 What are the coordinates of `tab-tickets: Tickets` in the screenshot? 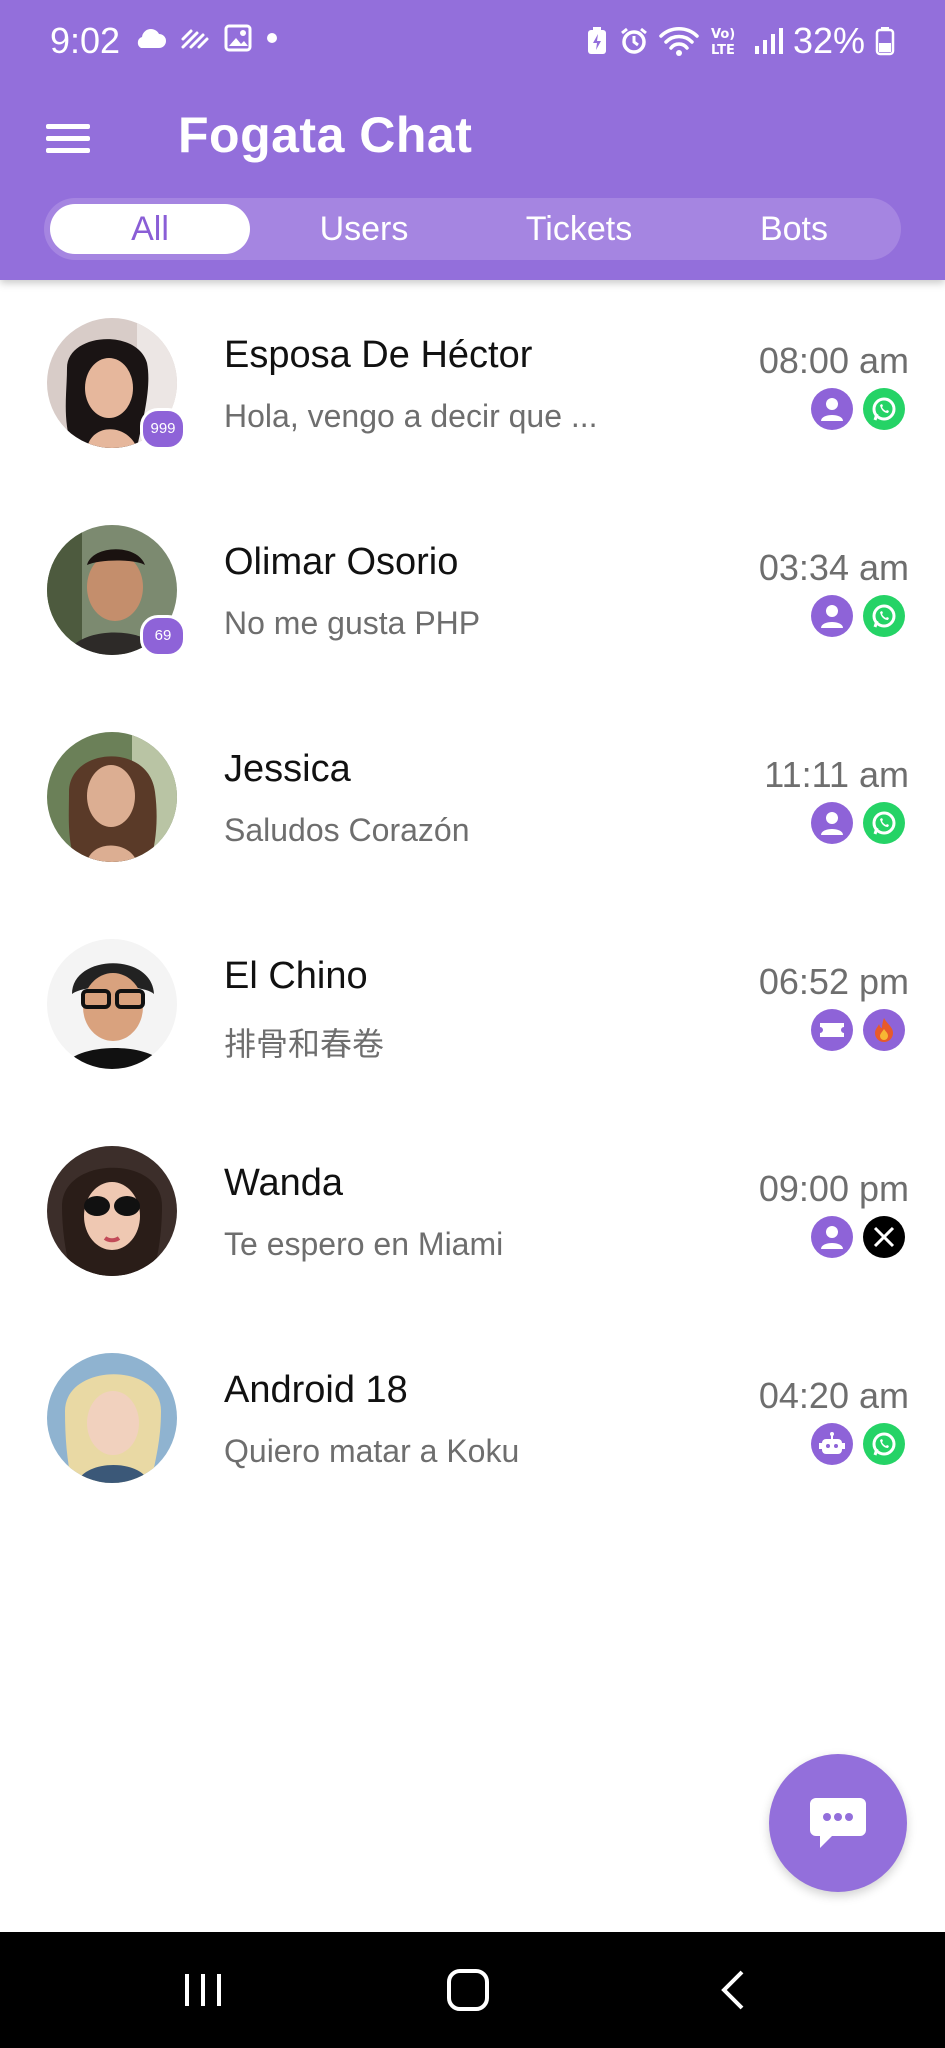 It's located at (579, 229).